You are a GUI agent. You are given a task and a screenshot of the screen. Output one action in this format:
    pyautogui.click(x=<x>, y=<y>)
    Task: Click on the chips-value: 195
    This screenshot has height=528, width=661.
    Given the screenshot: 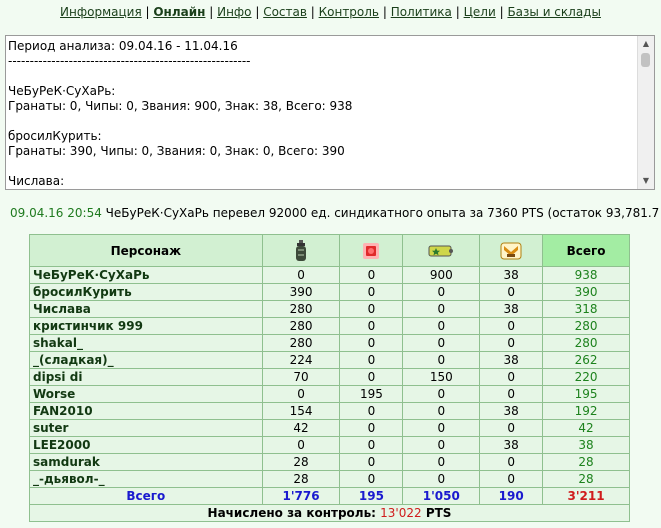 What is the action you would take?
    pyautogui.click(x=371, y=394)
    